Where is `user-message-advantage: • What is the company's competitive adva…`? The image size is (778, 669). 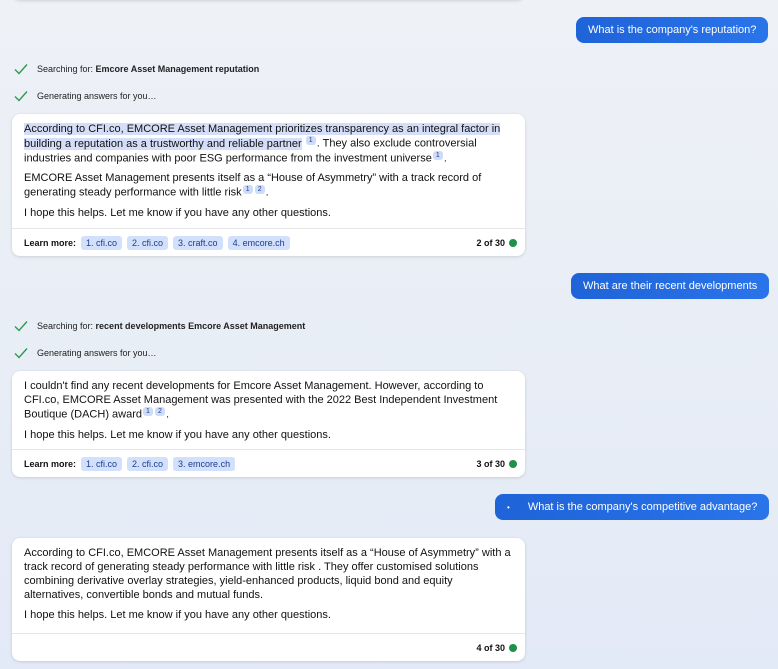 user-message-advantage: • What is the company's competitive adva… is located at coordinates (632, 507).